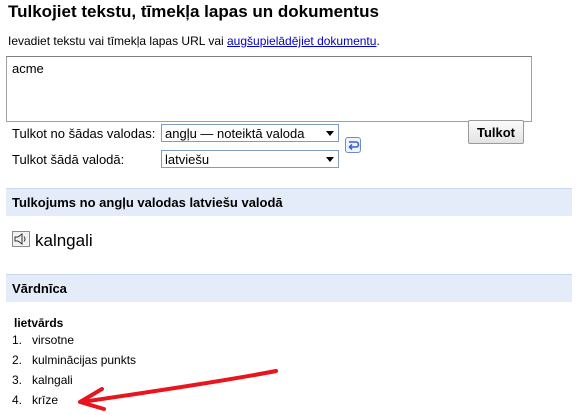  What do you see at coordinates (17, 340) in the screenshot?
I see `entry-number: 1.` at bounding box center [17, 340].